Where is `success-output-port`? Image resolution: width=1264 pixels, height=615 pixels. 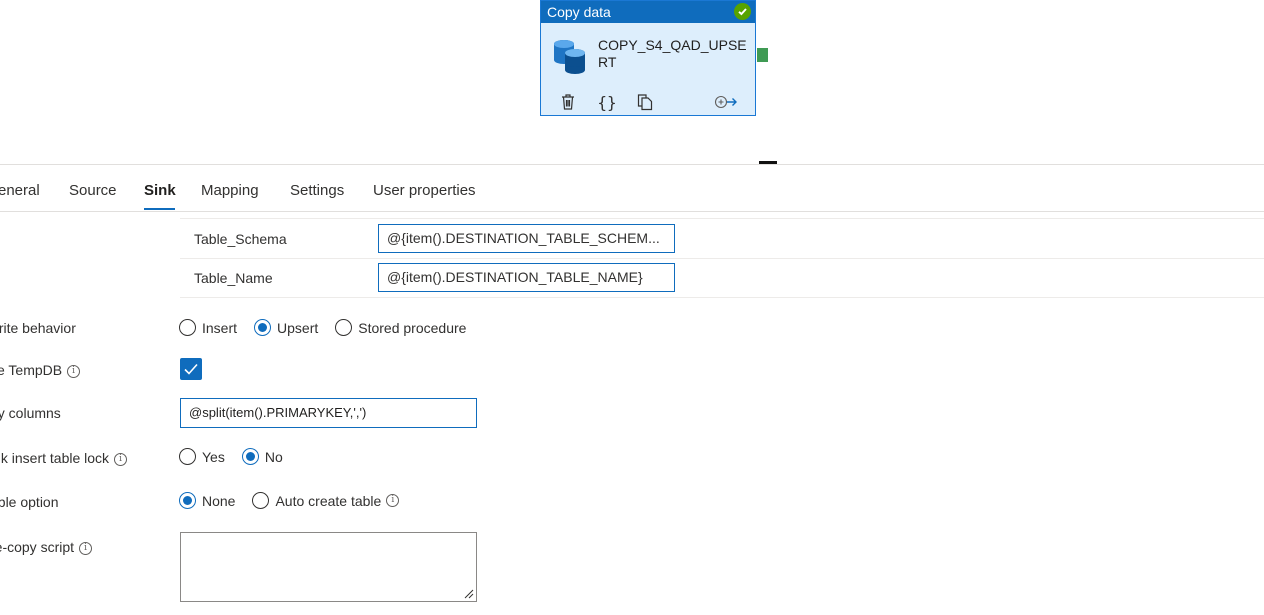 success-output-port is located at coordinates (762, 55).